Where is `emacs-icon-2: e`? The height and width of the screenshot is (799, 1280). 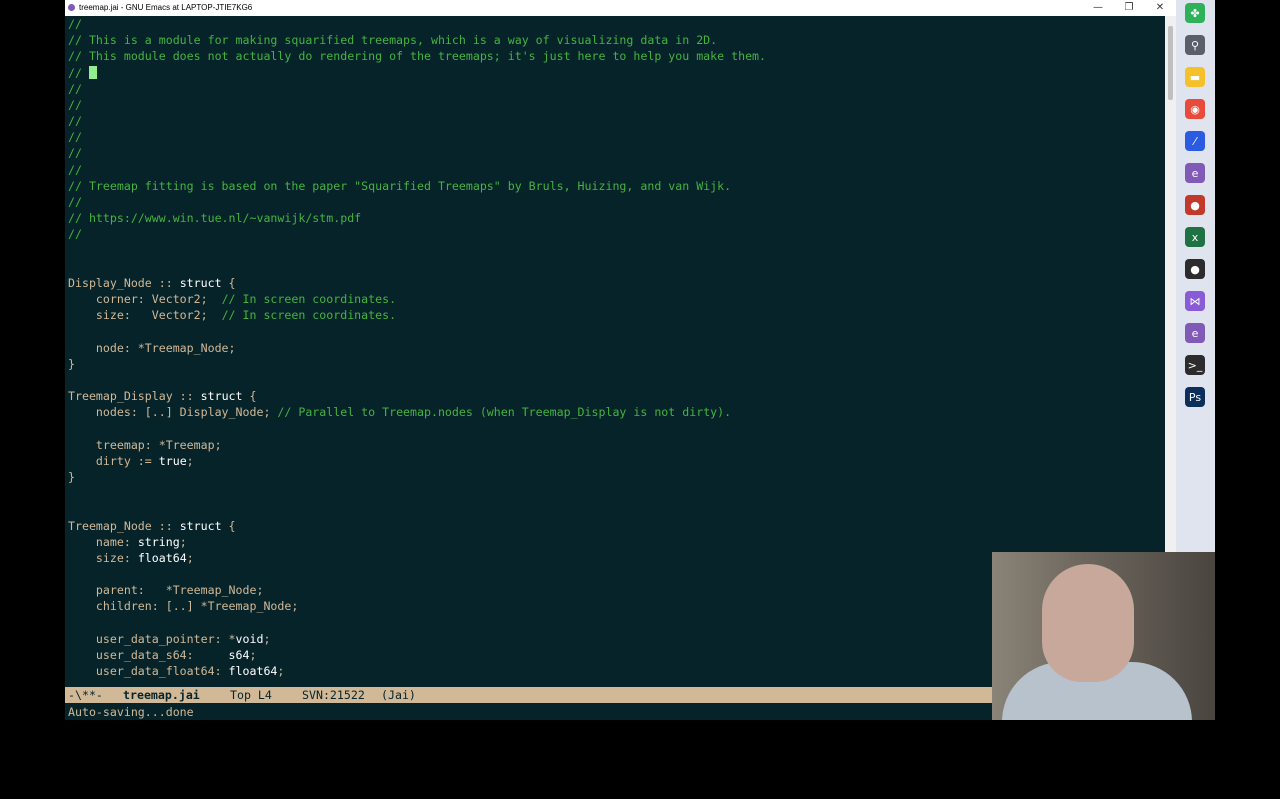 emacs-icon-2: e is located at coordinates (1195, 333).